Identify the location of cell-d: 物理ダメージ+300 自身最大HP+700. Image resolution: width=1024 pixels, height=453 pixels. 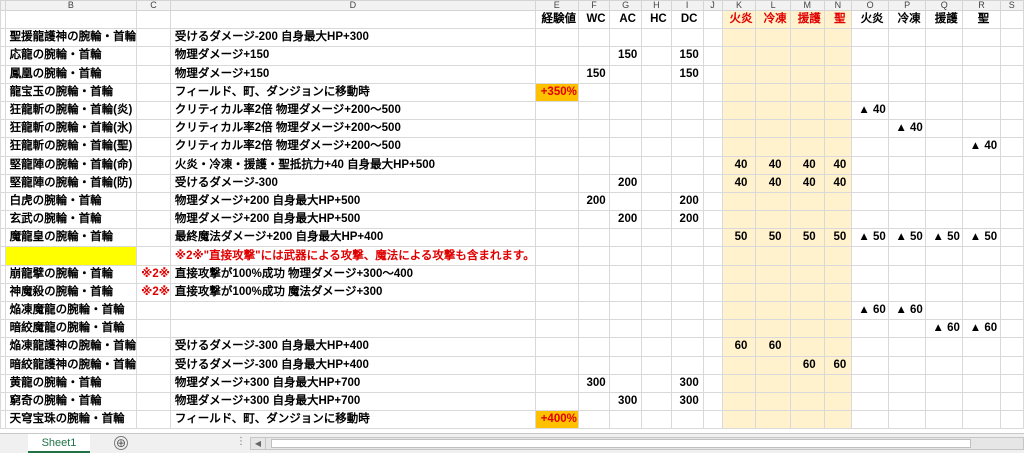
(352, 401).